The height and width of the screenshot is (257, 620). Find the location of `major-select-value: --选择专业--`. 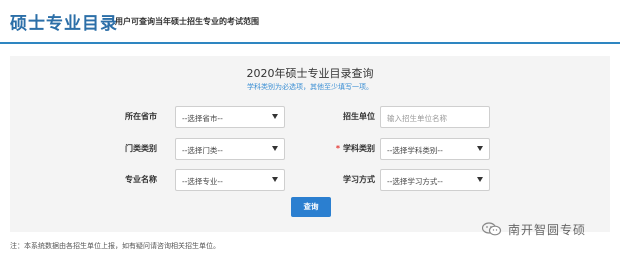

major-select-value: --选择专业-- is located at coordinates (202, 181).